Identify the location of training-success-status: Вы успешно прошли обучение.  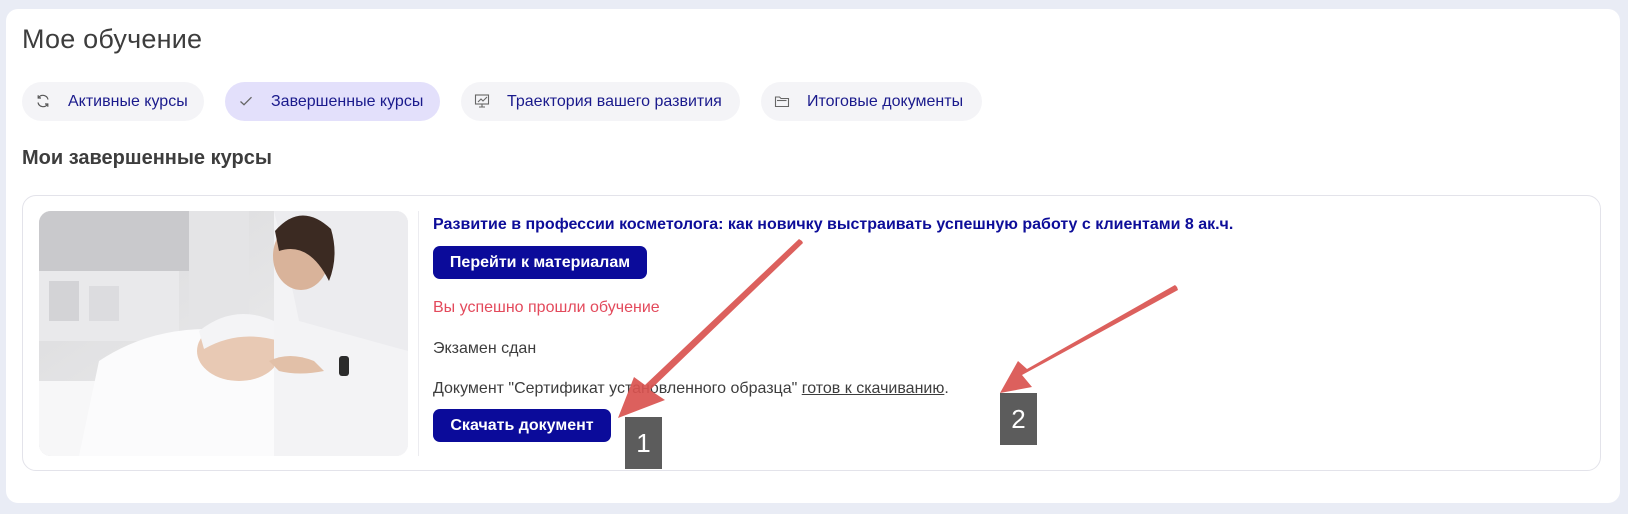
(546, 307).